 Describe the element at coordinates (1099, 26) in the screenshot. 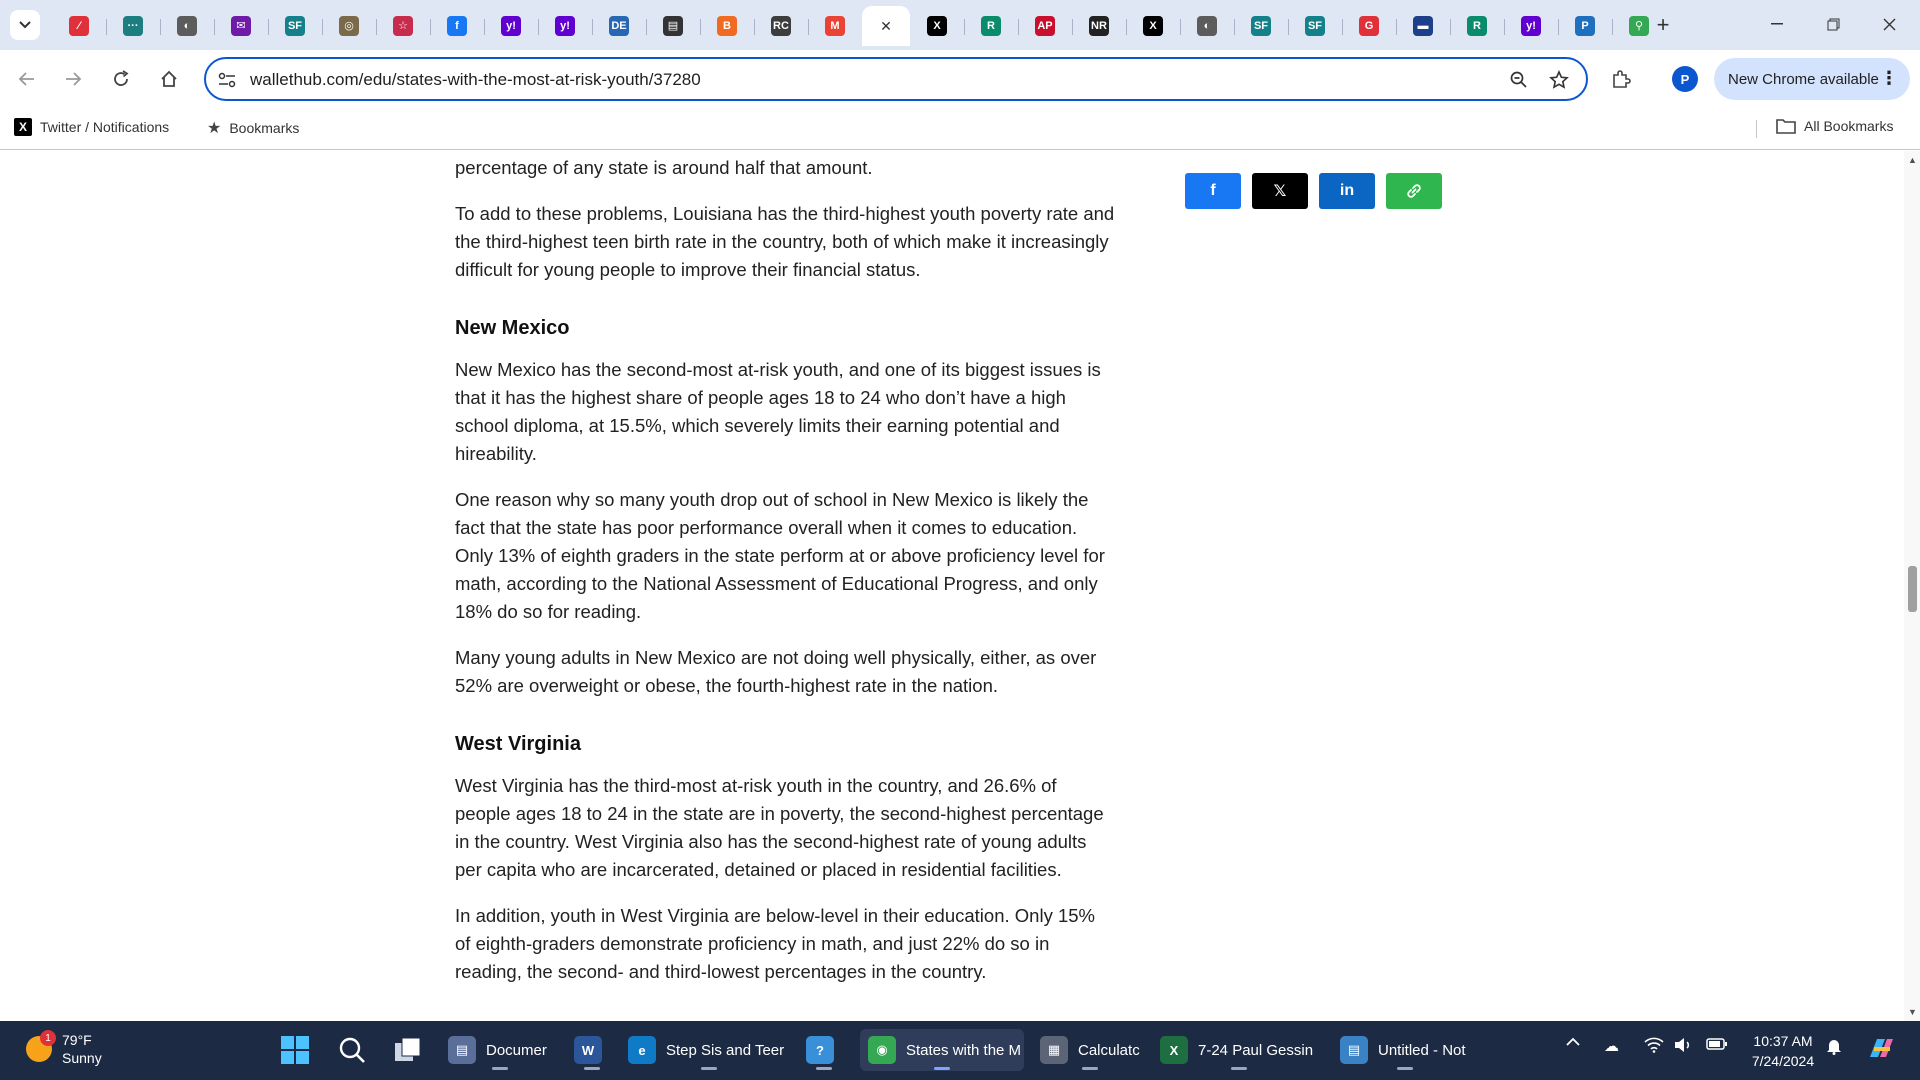

I see `browser-tab: NR` at that location.